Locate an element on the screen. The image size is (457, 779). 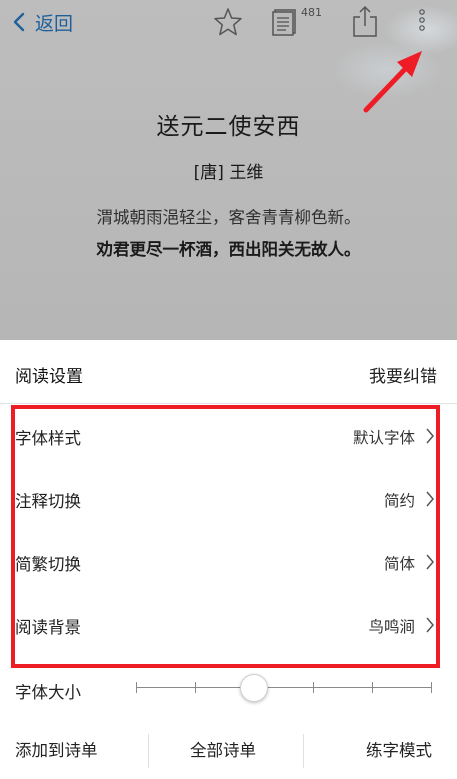
top-nav-bar: 返回 481 is located at coordinates (228, 23).